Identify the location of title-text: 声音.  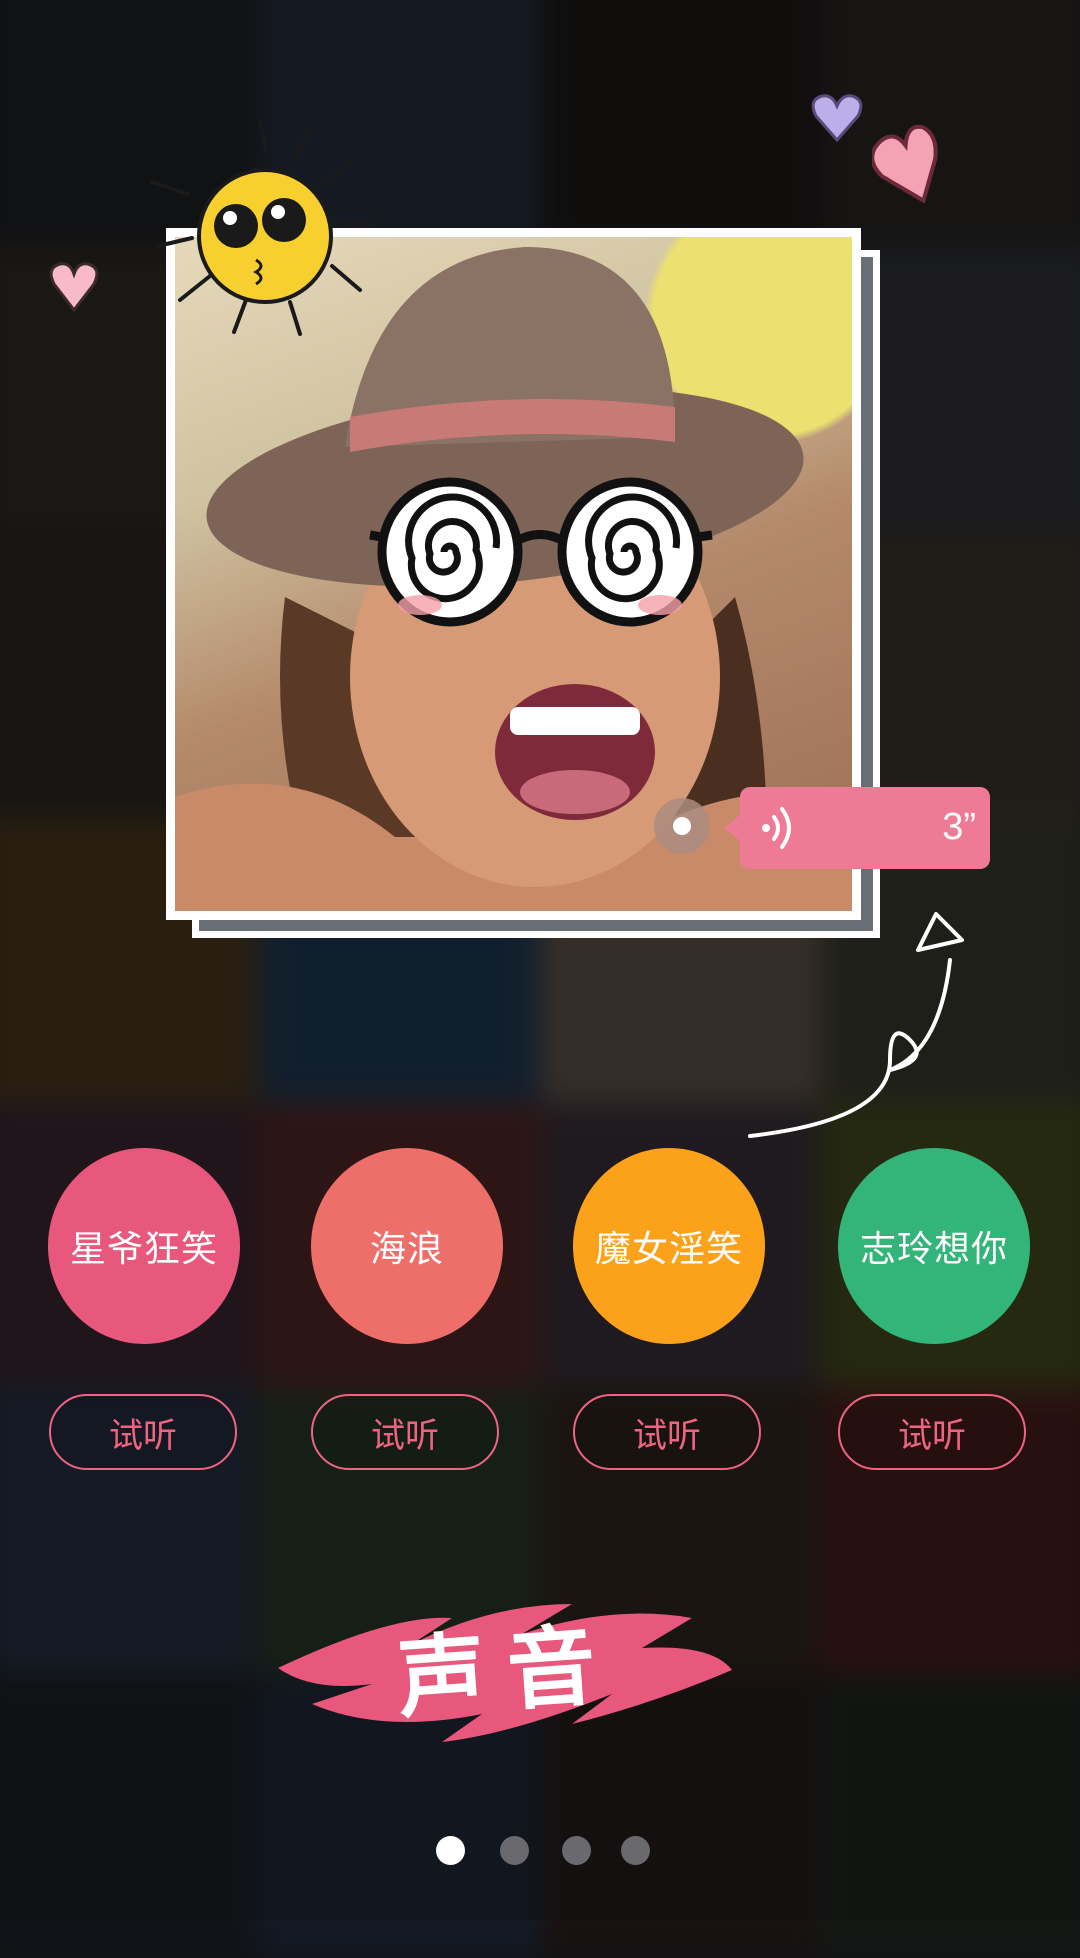
(507, 1671).